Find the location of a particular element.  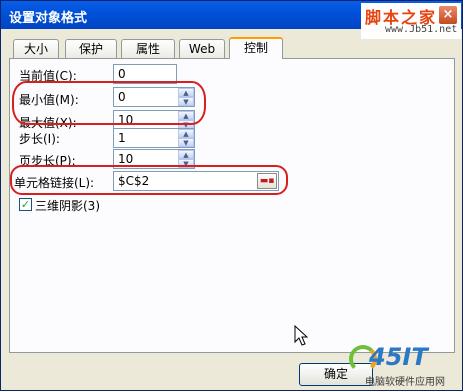

min-value-label: 最小值(M): is located at coordinates (49, 100).